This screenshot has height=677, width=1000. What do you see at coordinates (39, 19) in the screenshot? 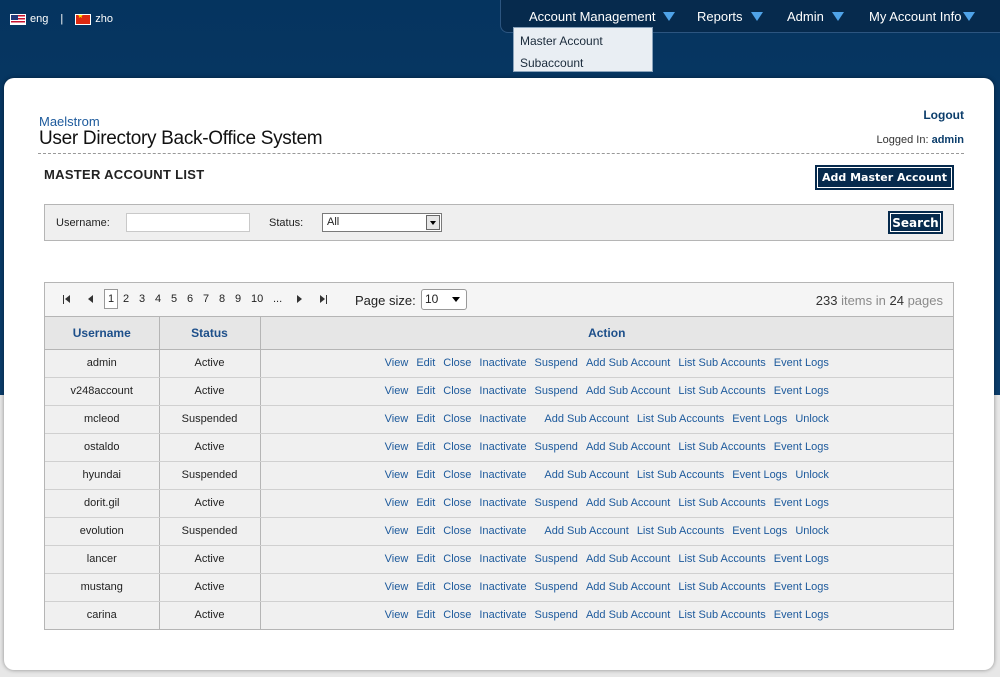
I see `lang-eng-link: eng` at bounding box center [39, 19].